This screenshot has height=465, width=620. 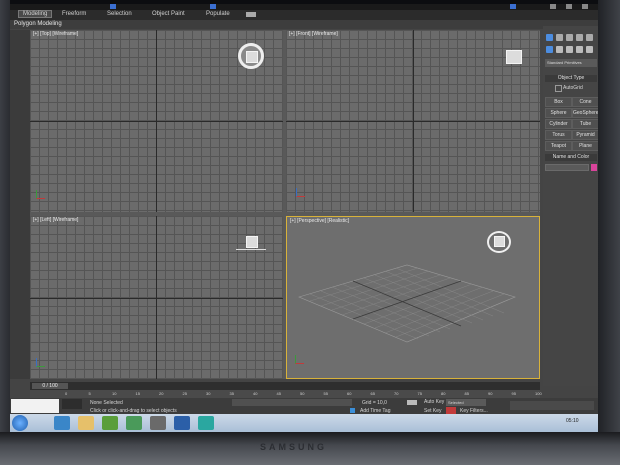 What do you see at coordinates (585, 102) in the screenshot?
I see `cone-button: Cone` at bounding box center [585, 102].